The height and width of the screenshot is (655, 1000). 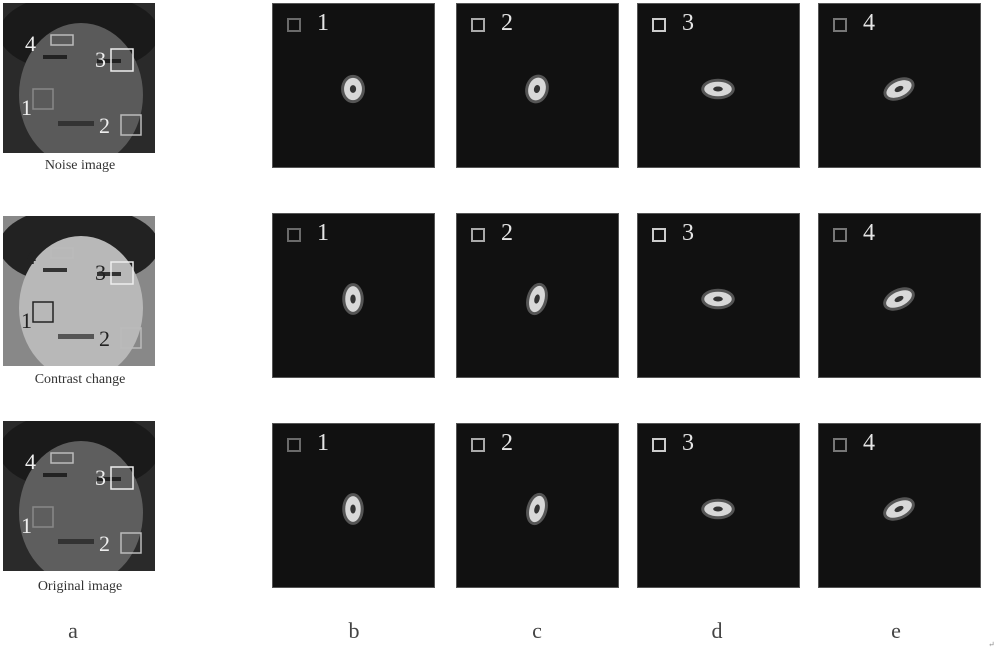 I want to click on face-image-contrast: 4 3 1 2, so click(x=79, y=291).